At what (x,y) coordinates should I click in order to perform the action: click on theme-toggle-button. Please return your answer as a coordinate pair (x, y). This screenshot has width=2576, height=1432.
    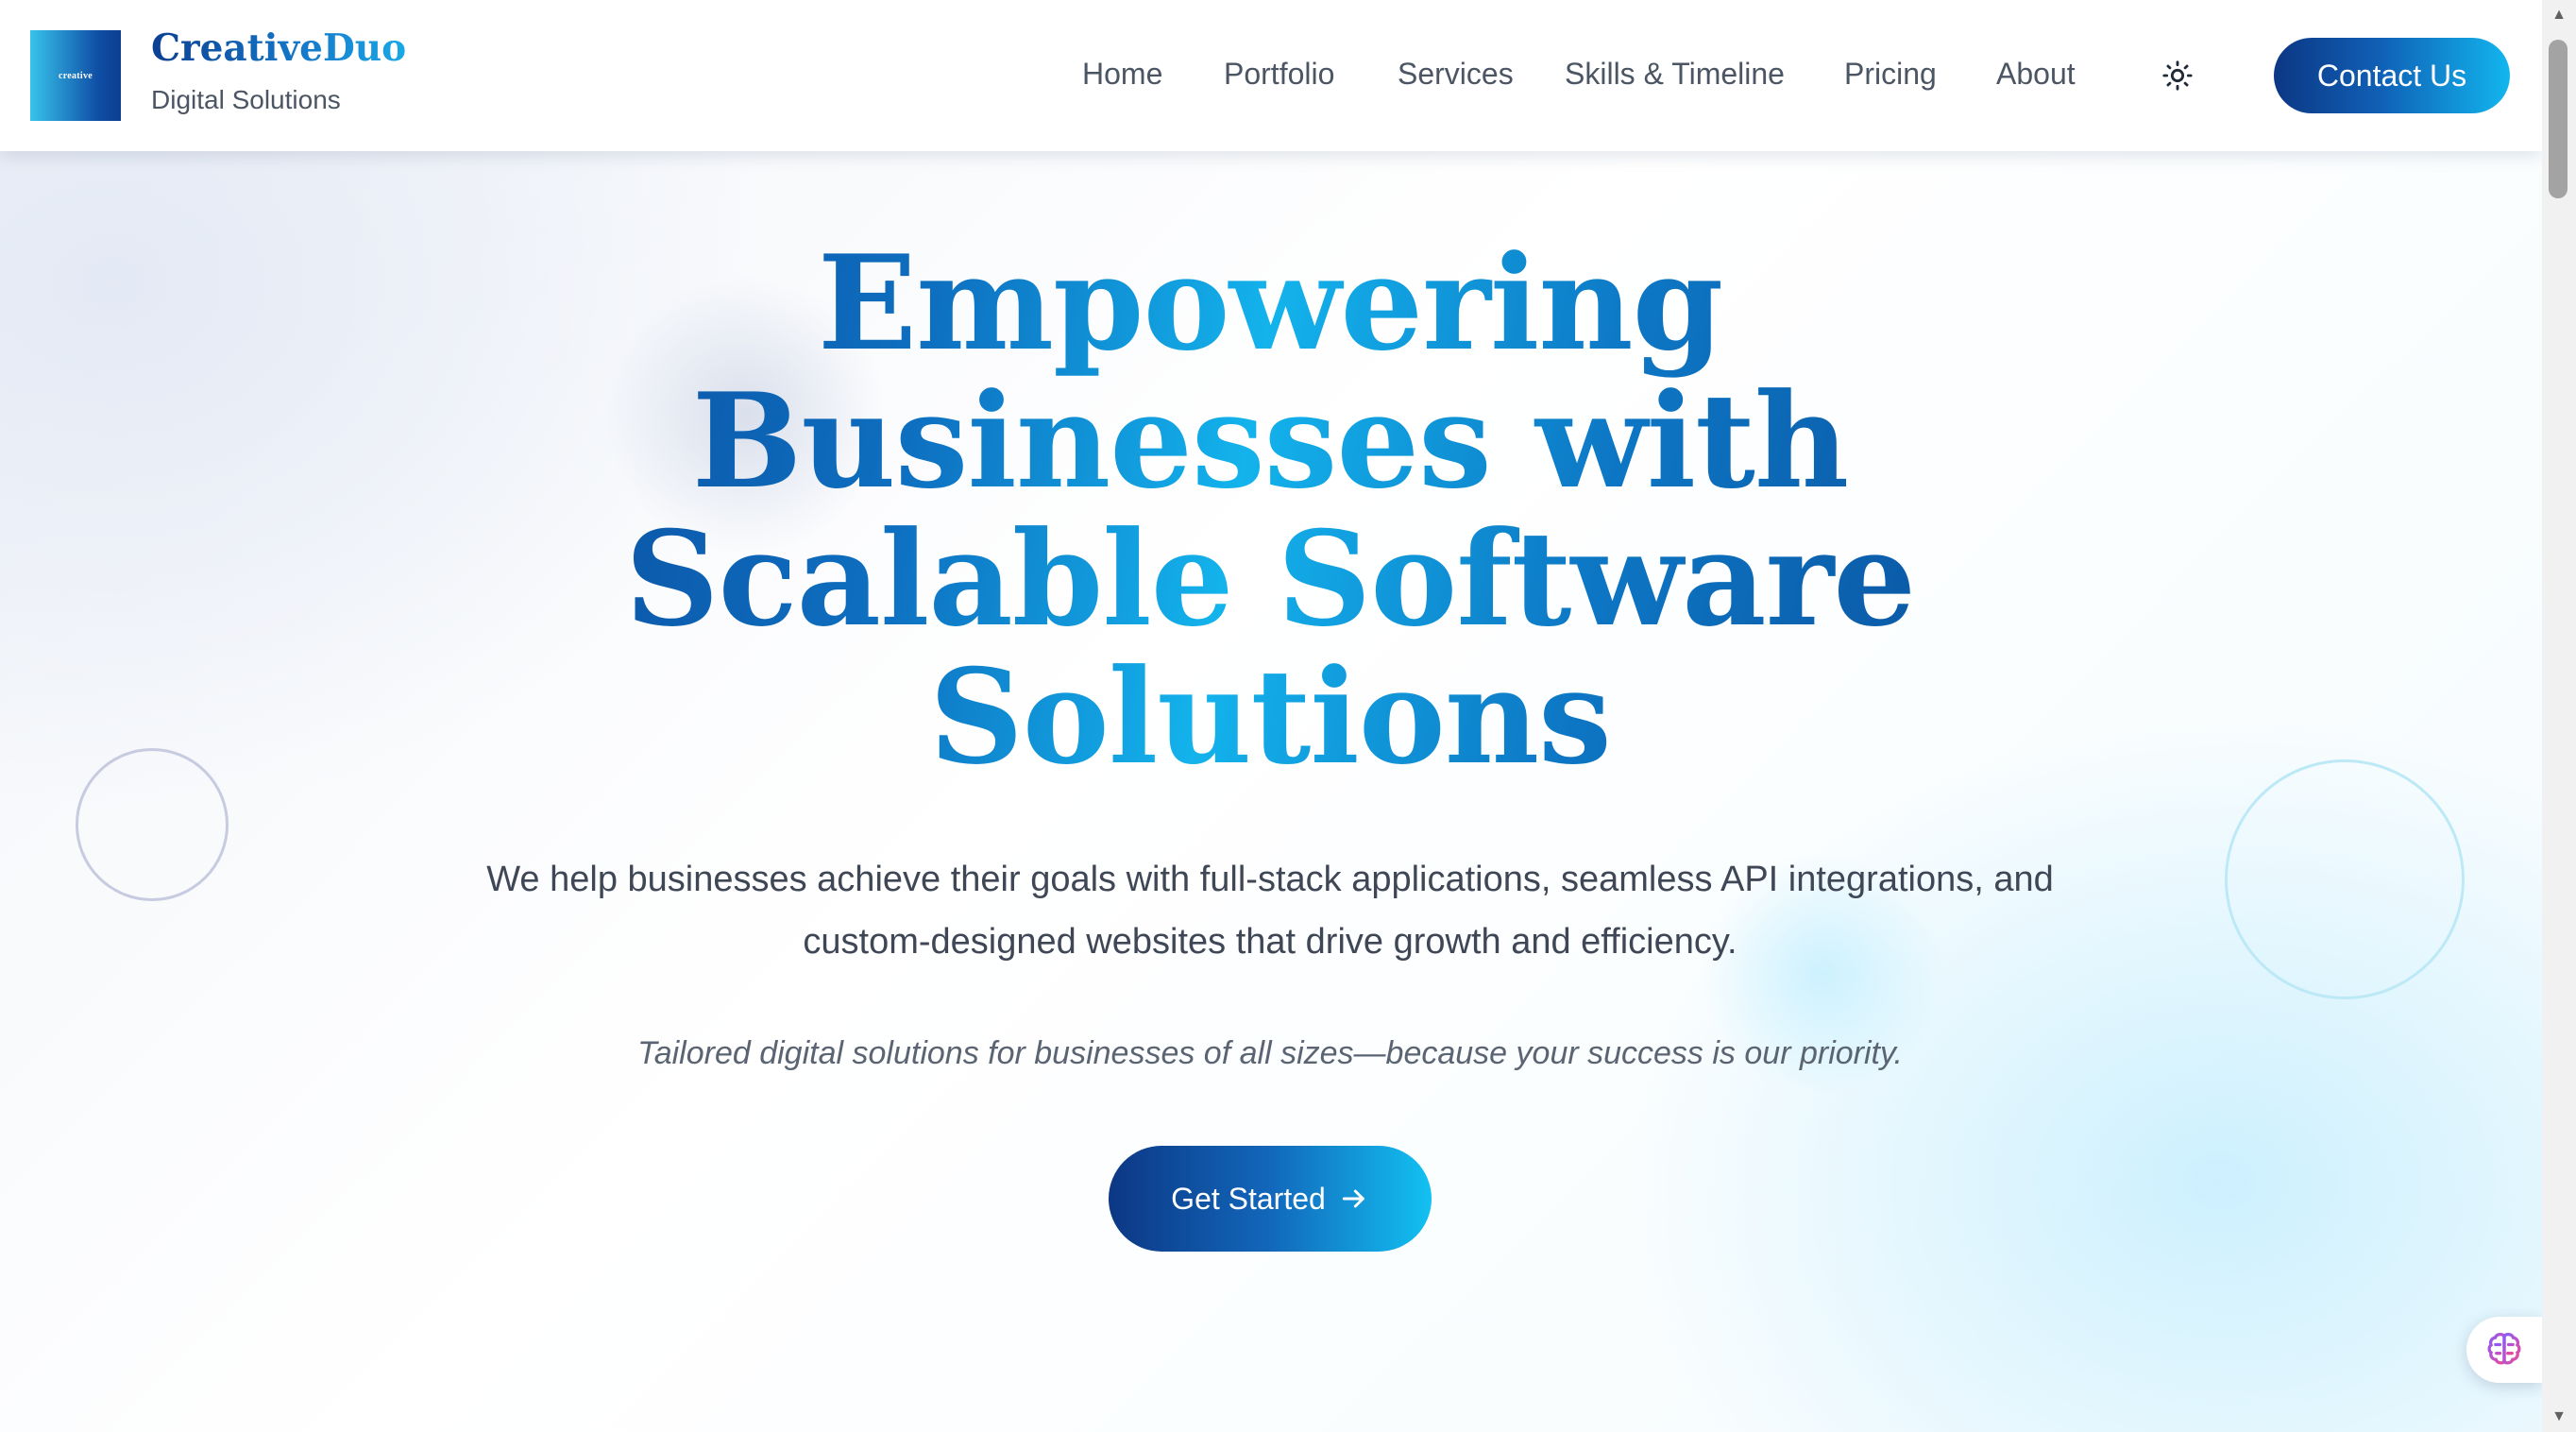
    Looking at the image, I should click on (2177, 75).